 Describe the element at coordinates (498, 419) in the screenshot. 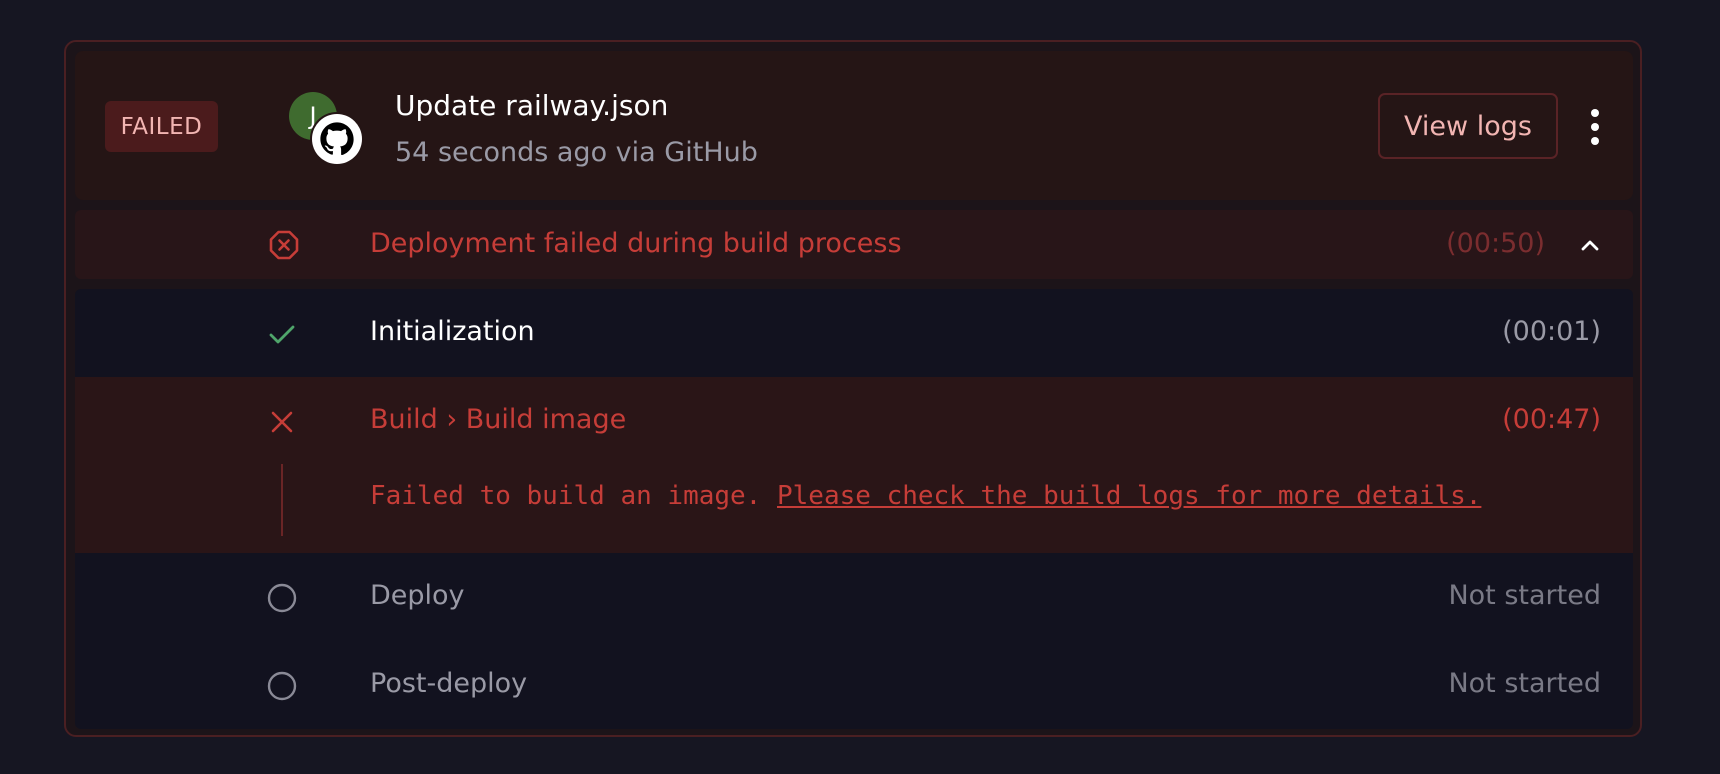

I see `step-label: Build › Build image` at that location.